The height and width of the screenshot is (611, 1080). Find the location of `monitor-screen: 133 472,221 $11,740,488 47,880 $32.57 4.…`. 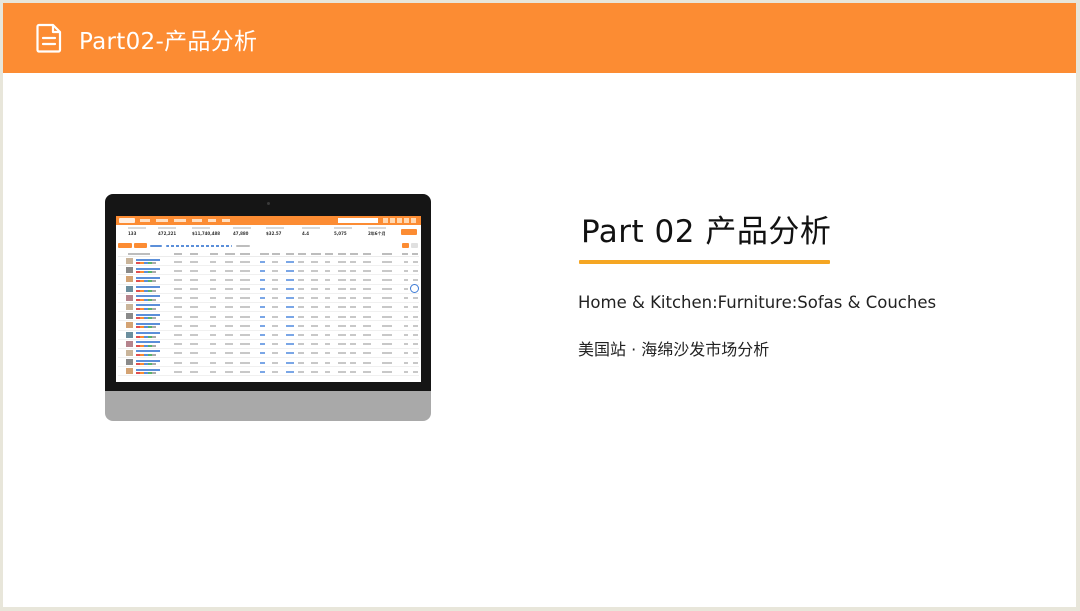

monitor-screen: 133 472,221 $11,740,488 47,880 $32.57 4.… is located at coordinates (268, 299).